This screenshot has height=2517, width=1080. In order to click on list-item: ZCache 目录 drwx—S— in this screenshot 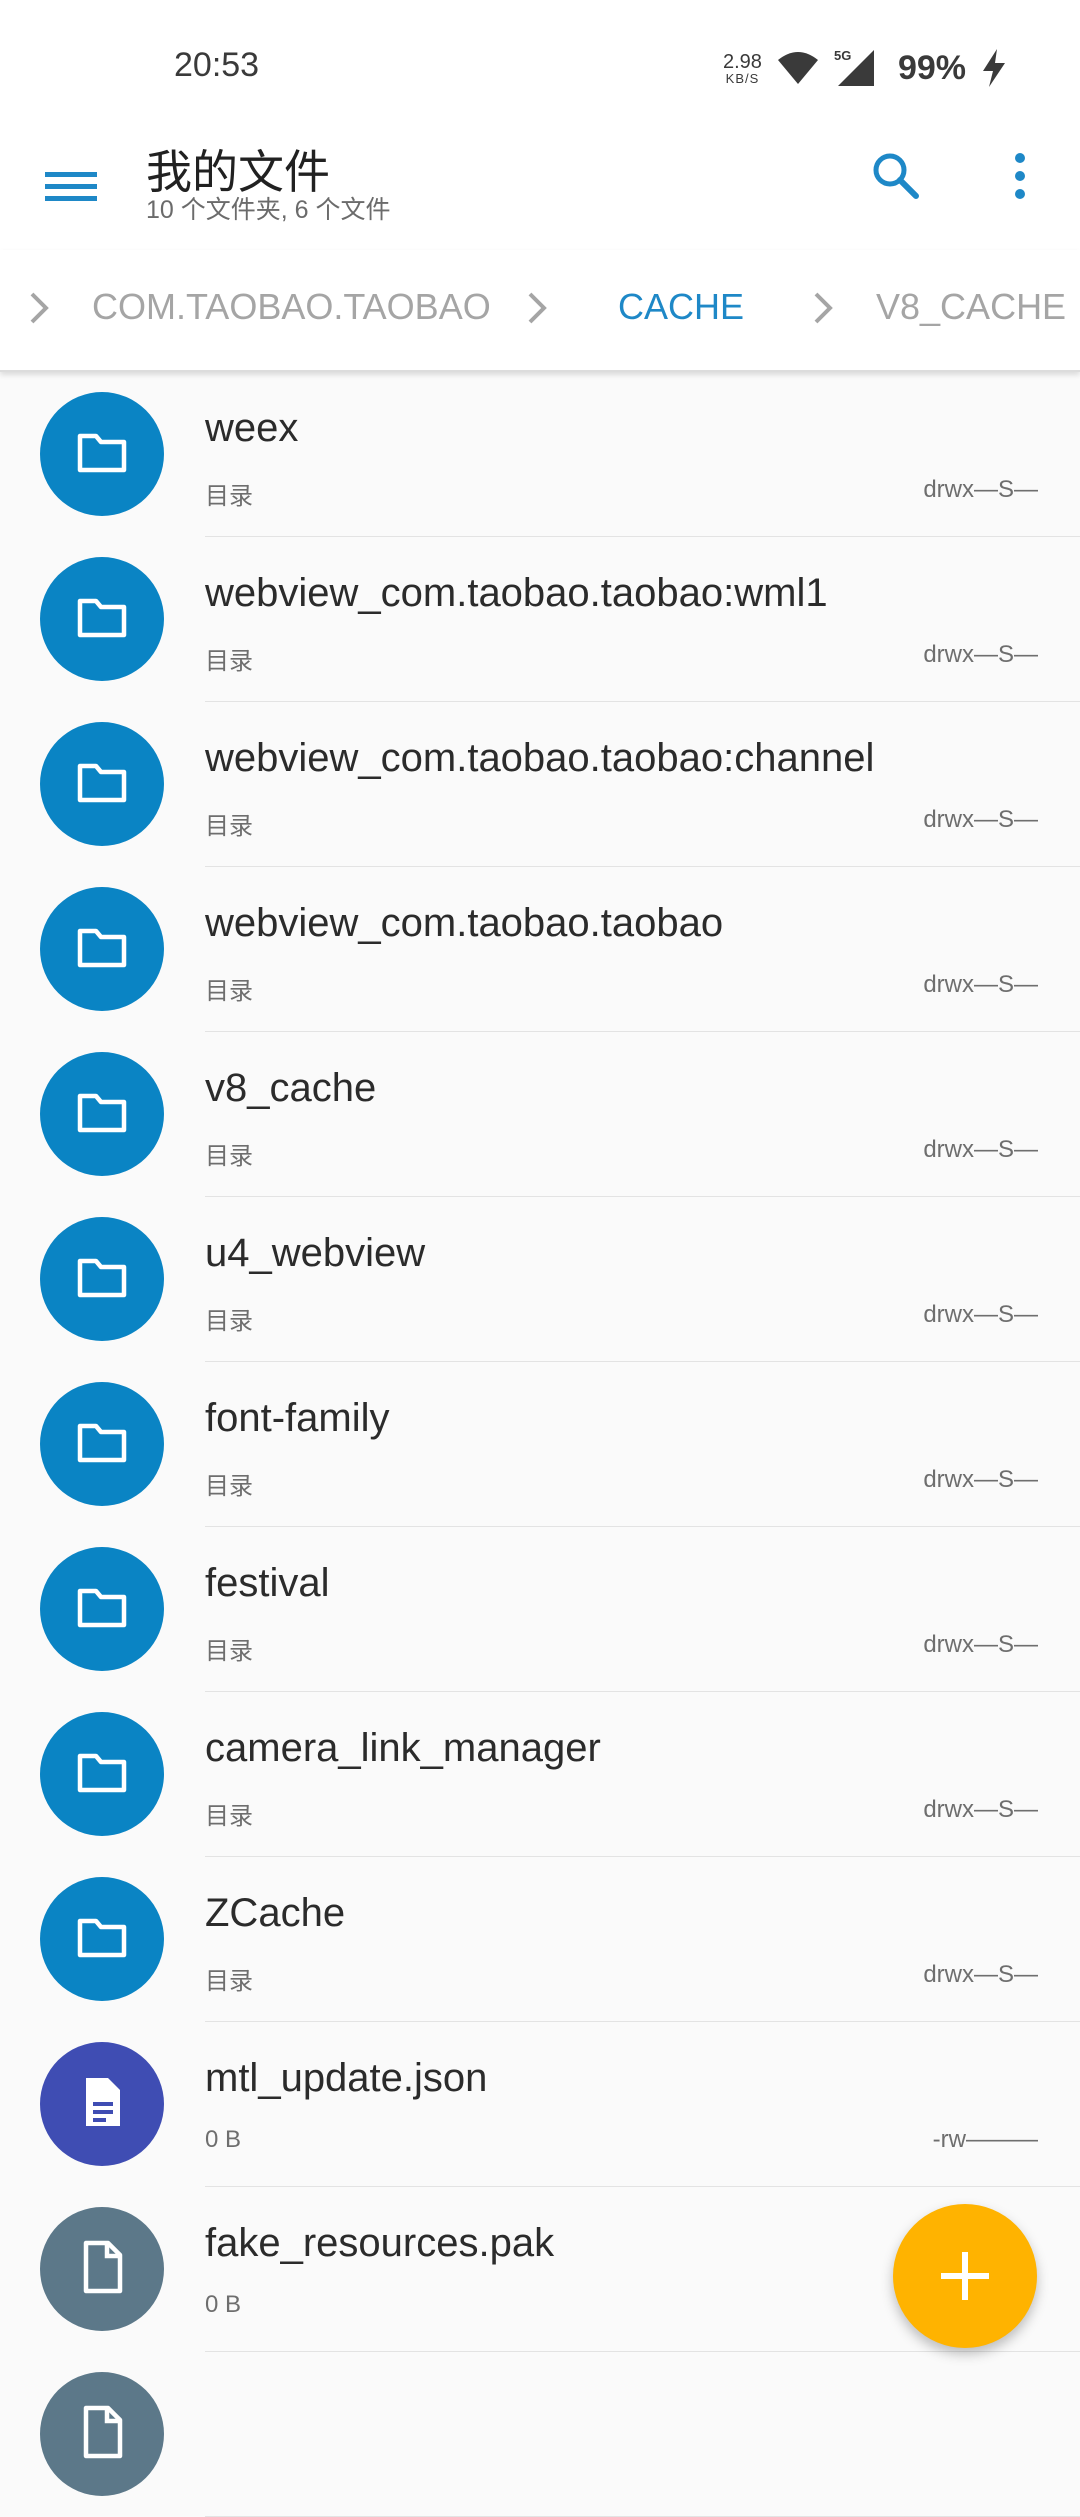, I will do `click(540, 1939)`.